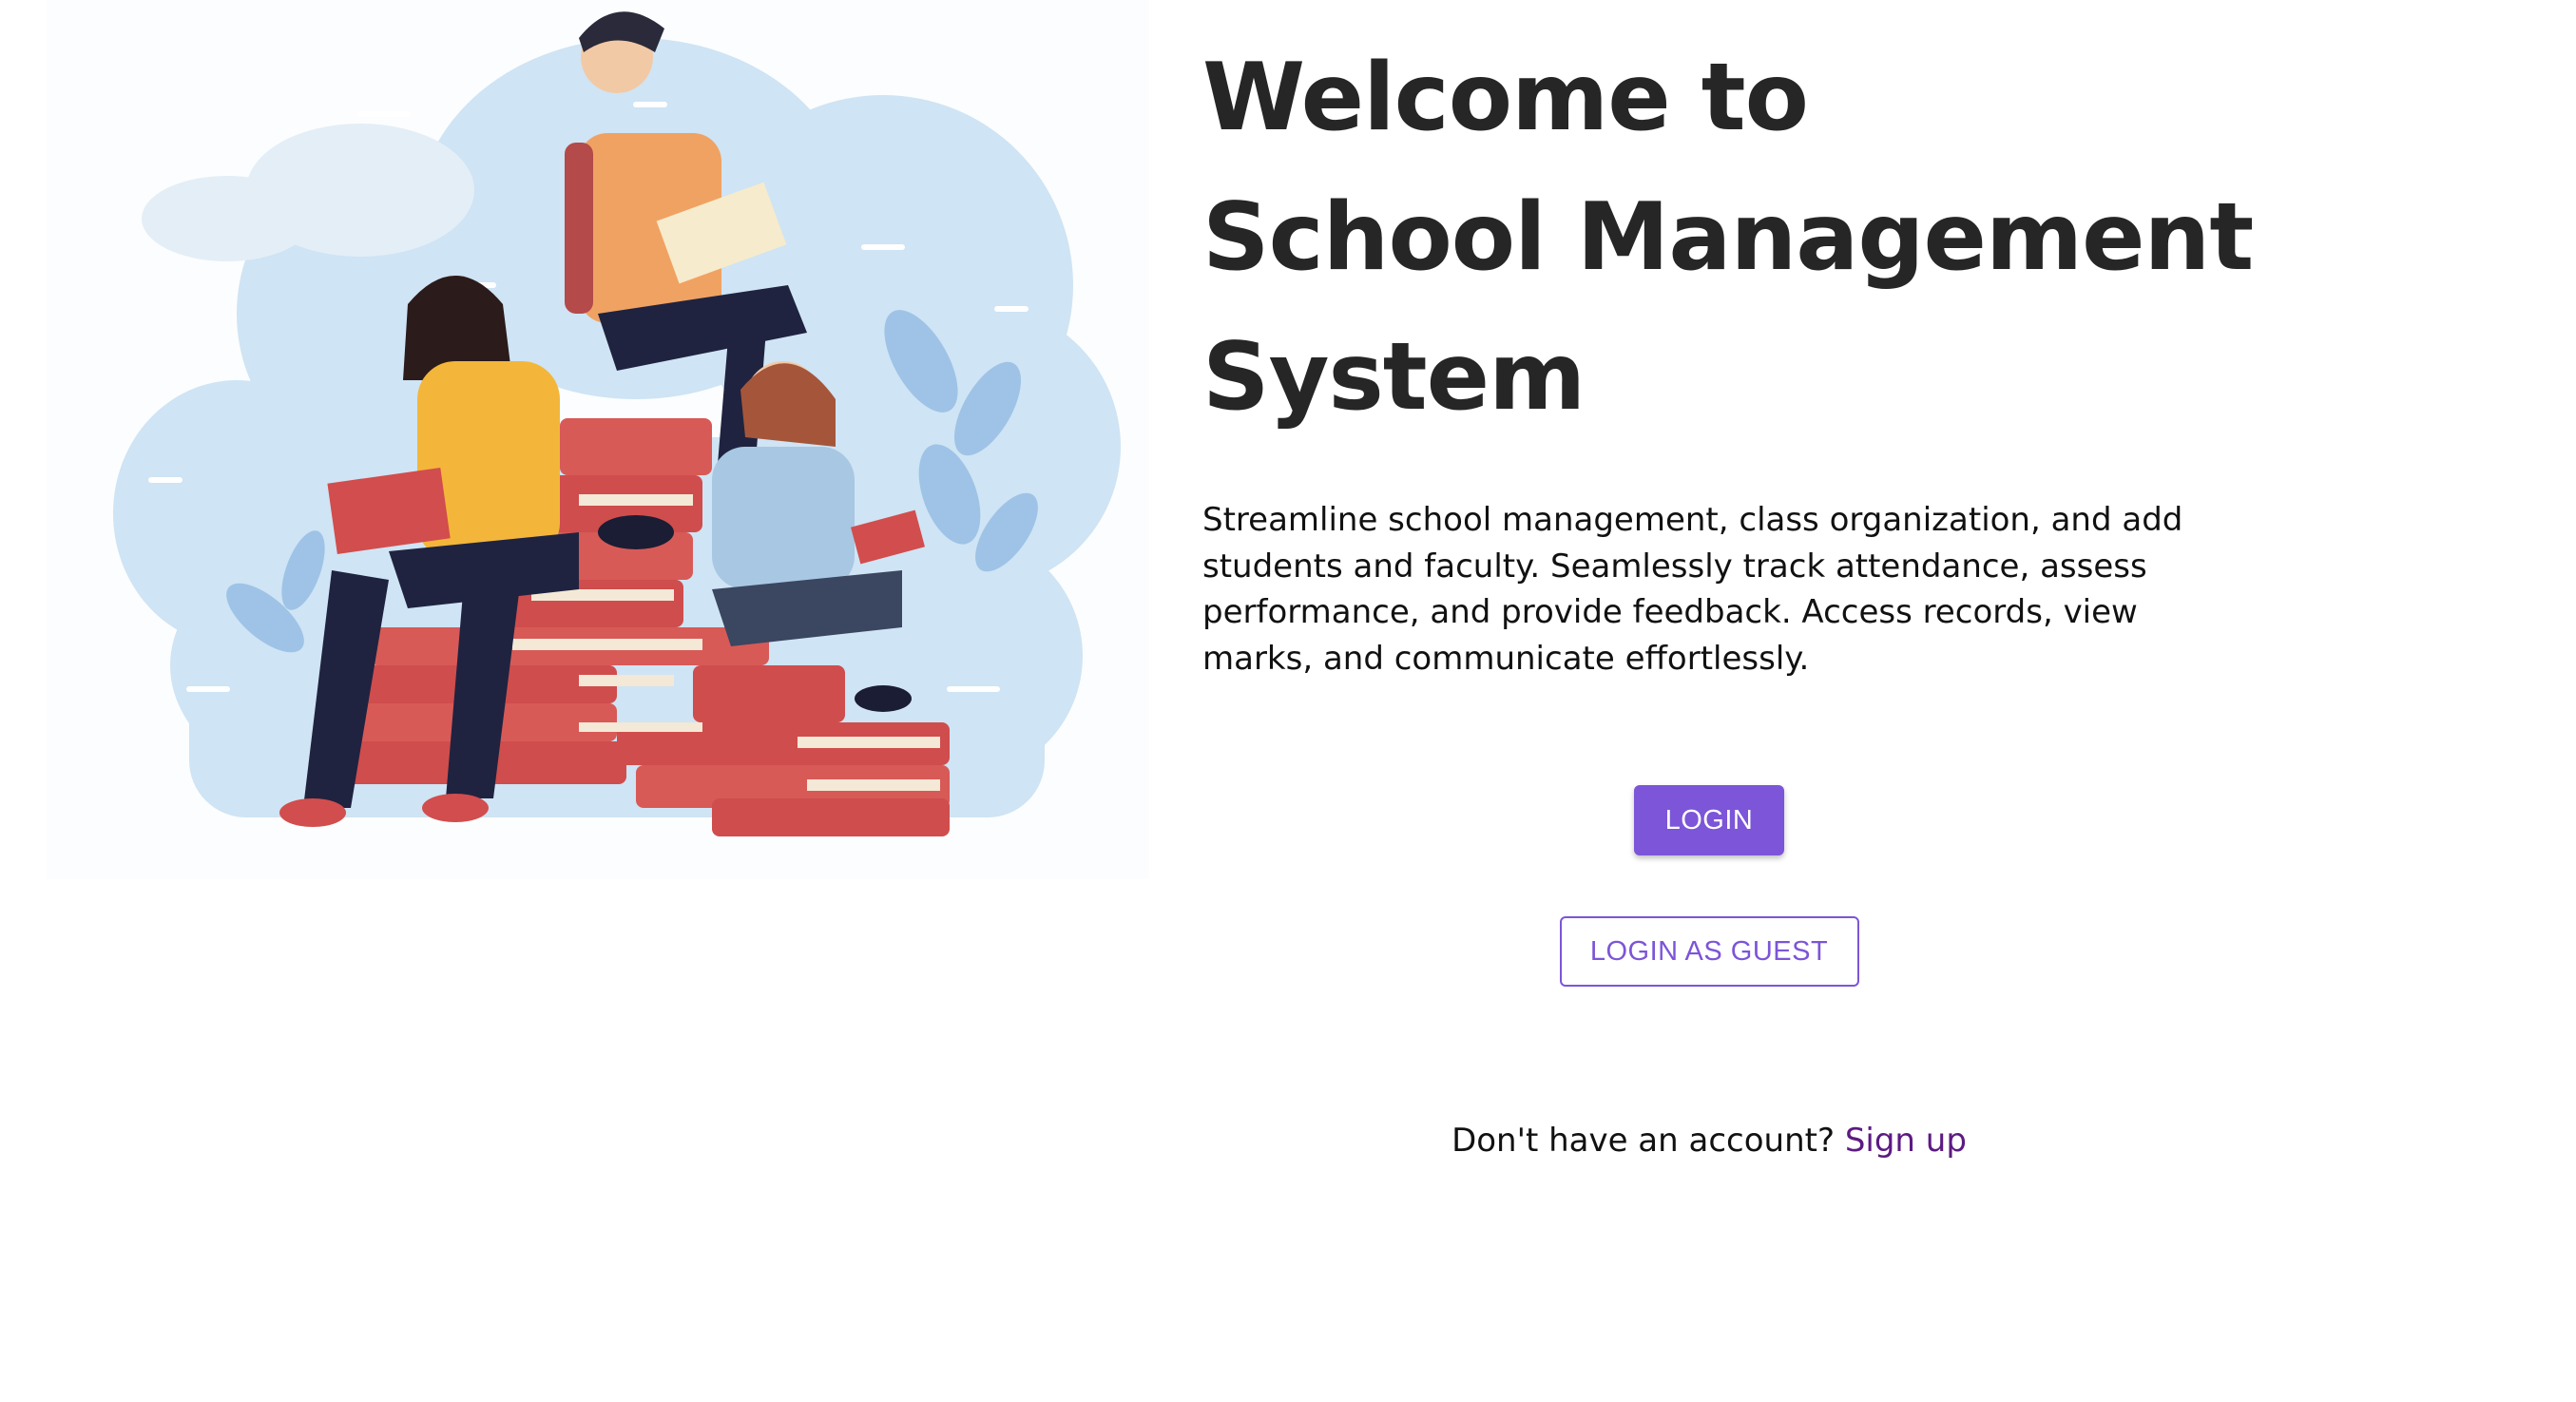 This screenshot has height=1402, width=2576. I want to click on page-title: Welcome to School Management System, so click(1749, 239).